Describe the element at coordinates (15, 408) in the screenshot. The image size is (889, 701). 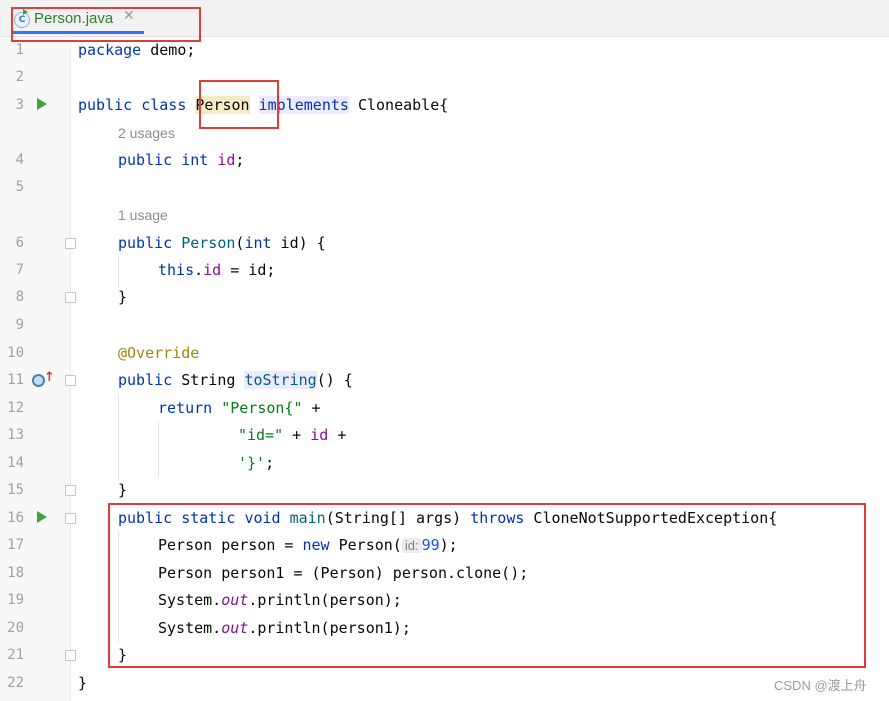
I see `line-number: 12` at that location.